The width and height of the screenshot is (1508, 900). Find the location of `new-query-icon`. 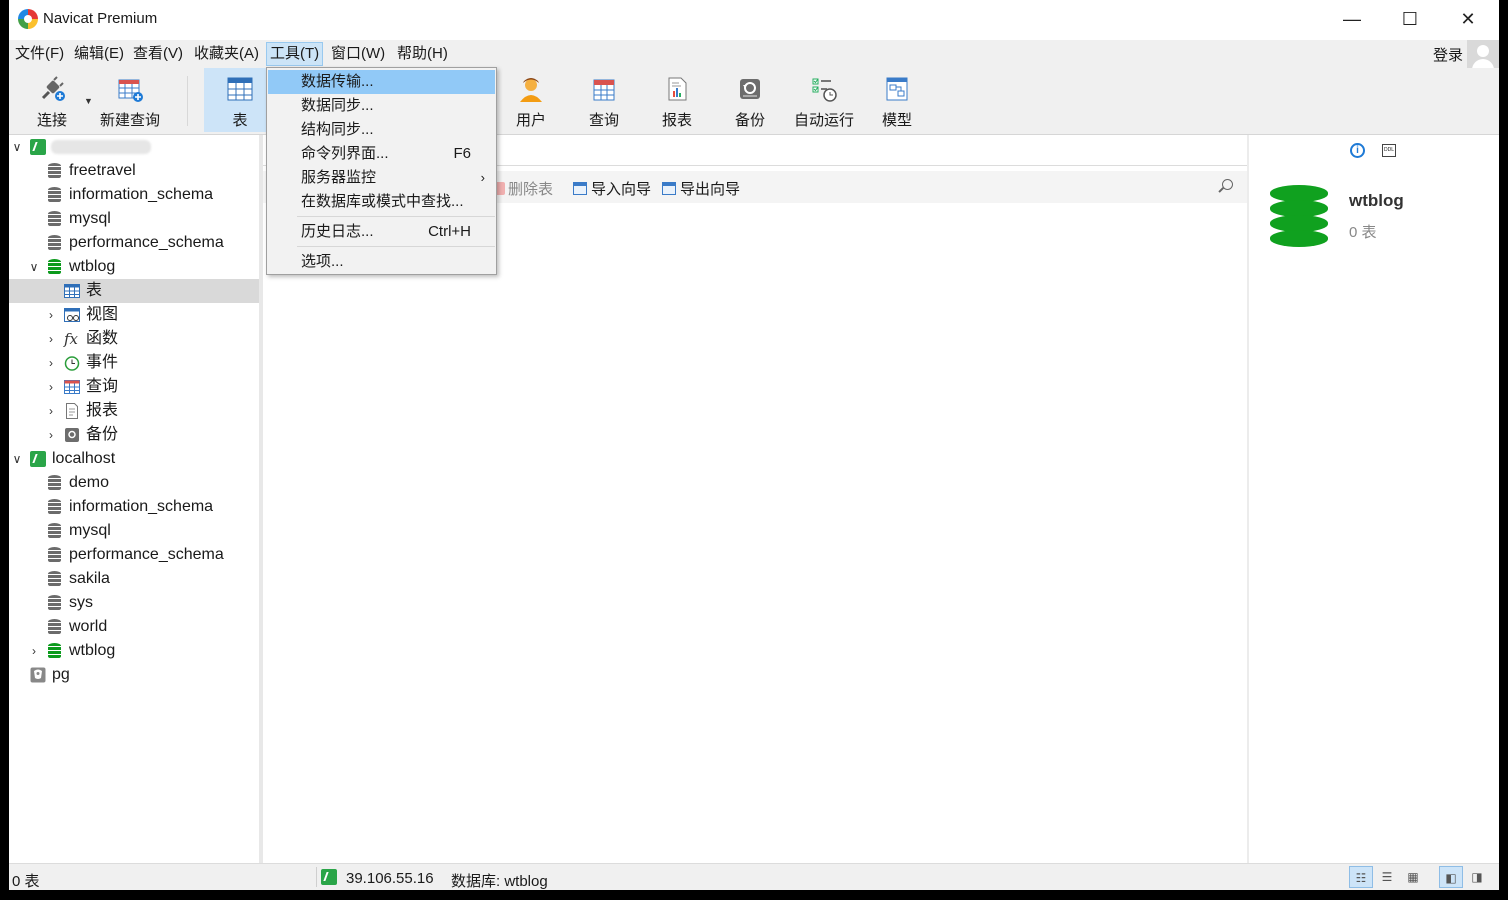

new-query-icon is located at coordinates (130, 90).